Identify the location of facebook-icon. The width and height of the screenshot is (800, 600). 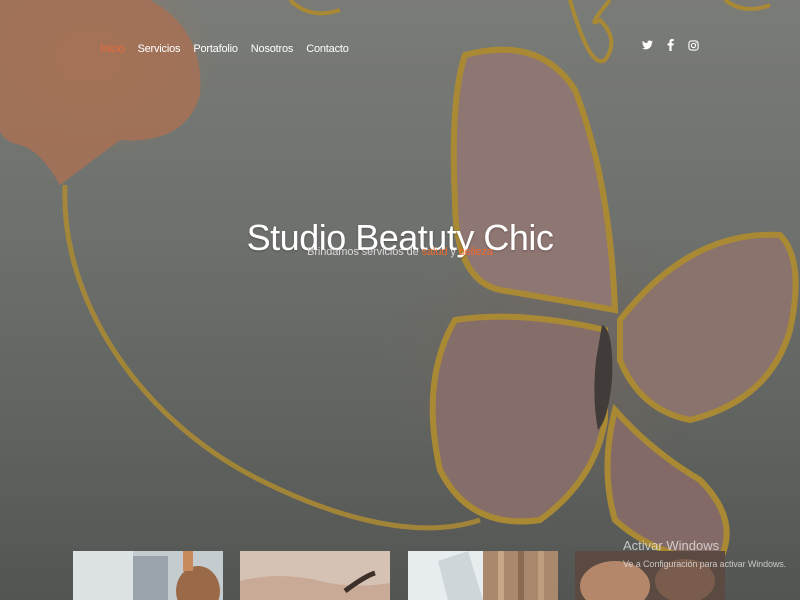
(670, 45).